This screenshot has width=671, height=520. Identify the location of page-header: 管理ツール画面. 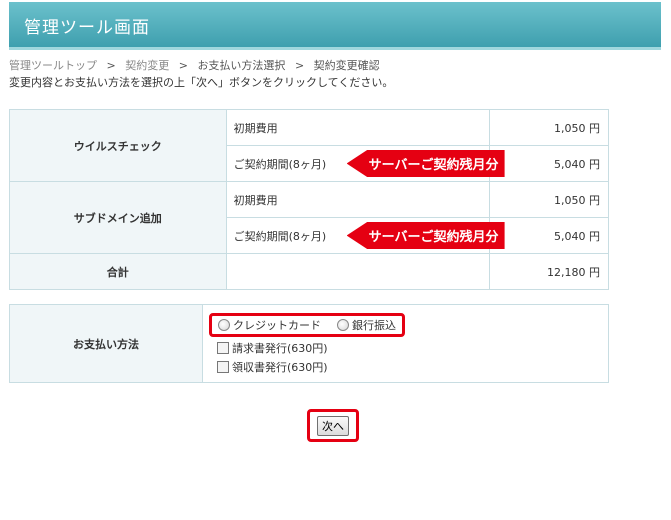
(335, 26).